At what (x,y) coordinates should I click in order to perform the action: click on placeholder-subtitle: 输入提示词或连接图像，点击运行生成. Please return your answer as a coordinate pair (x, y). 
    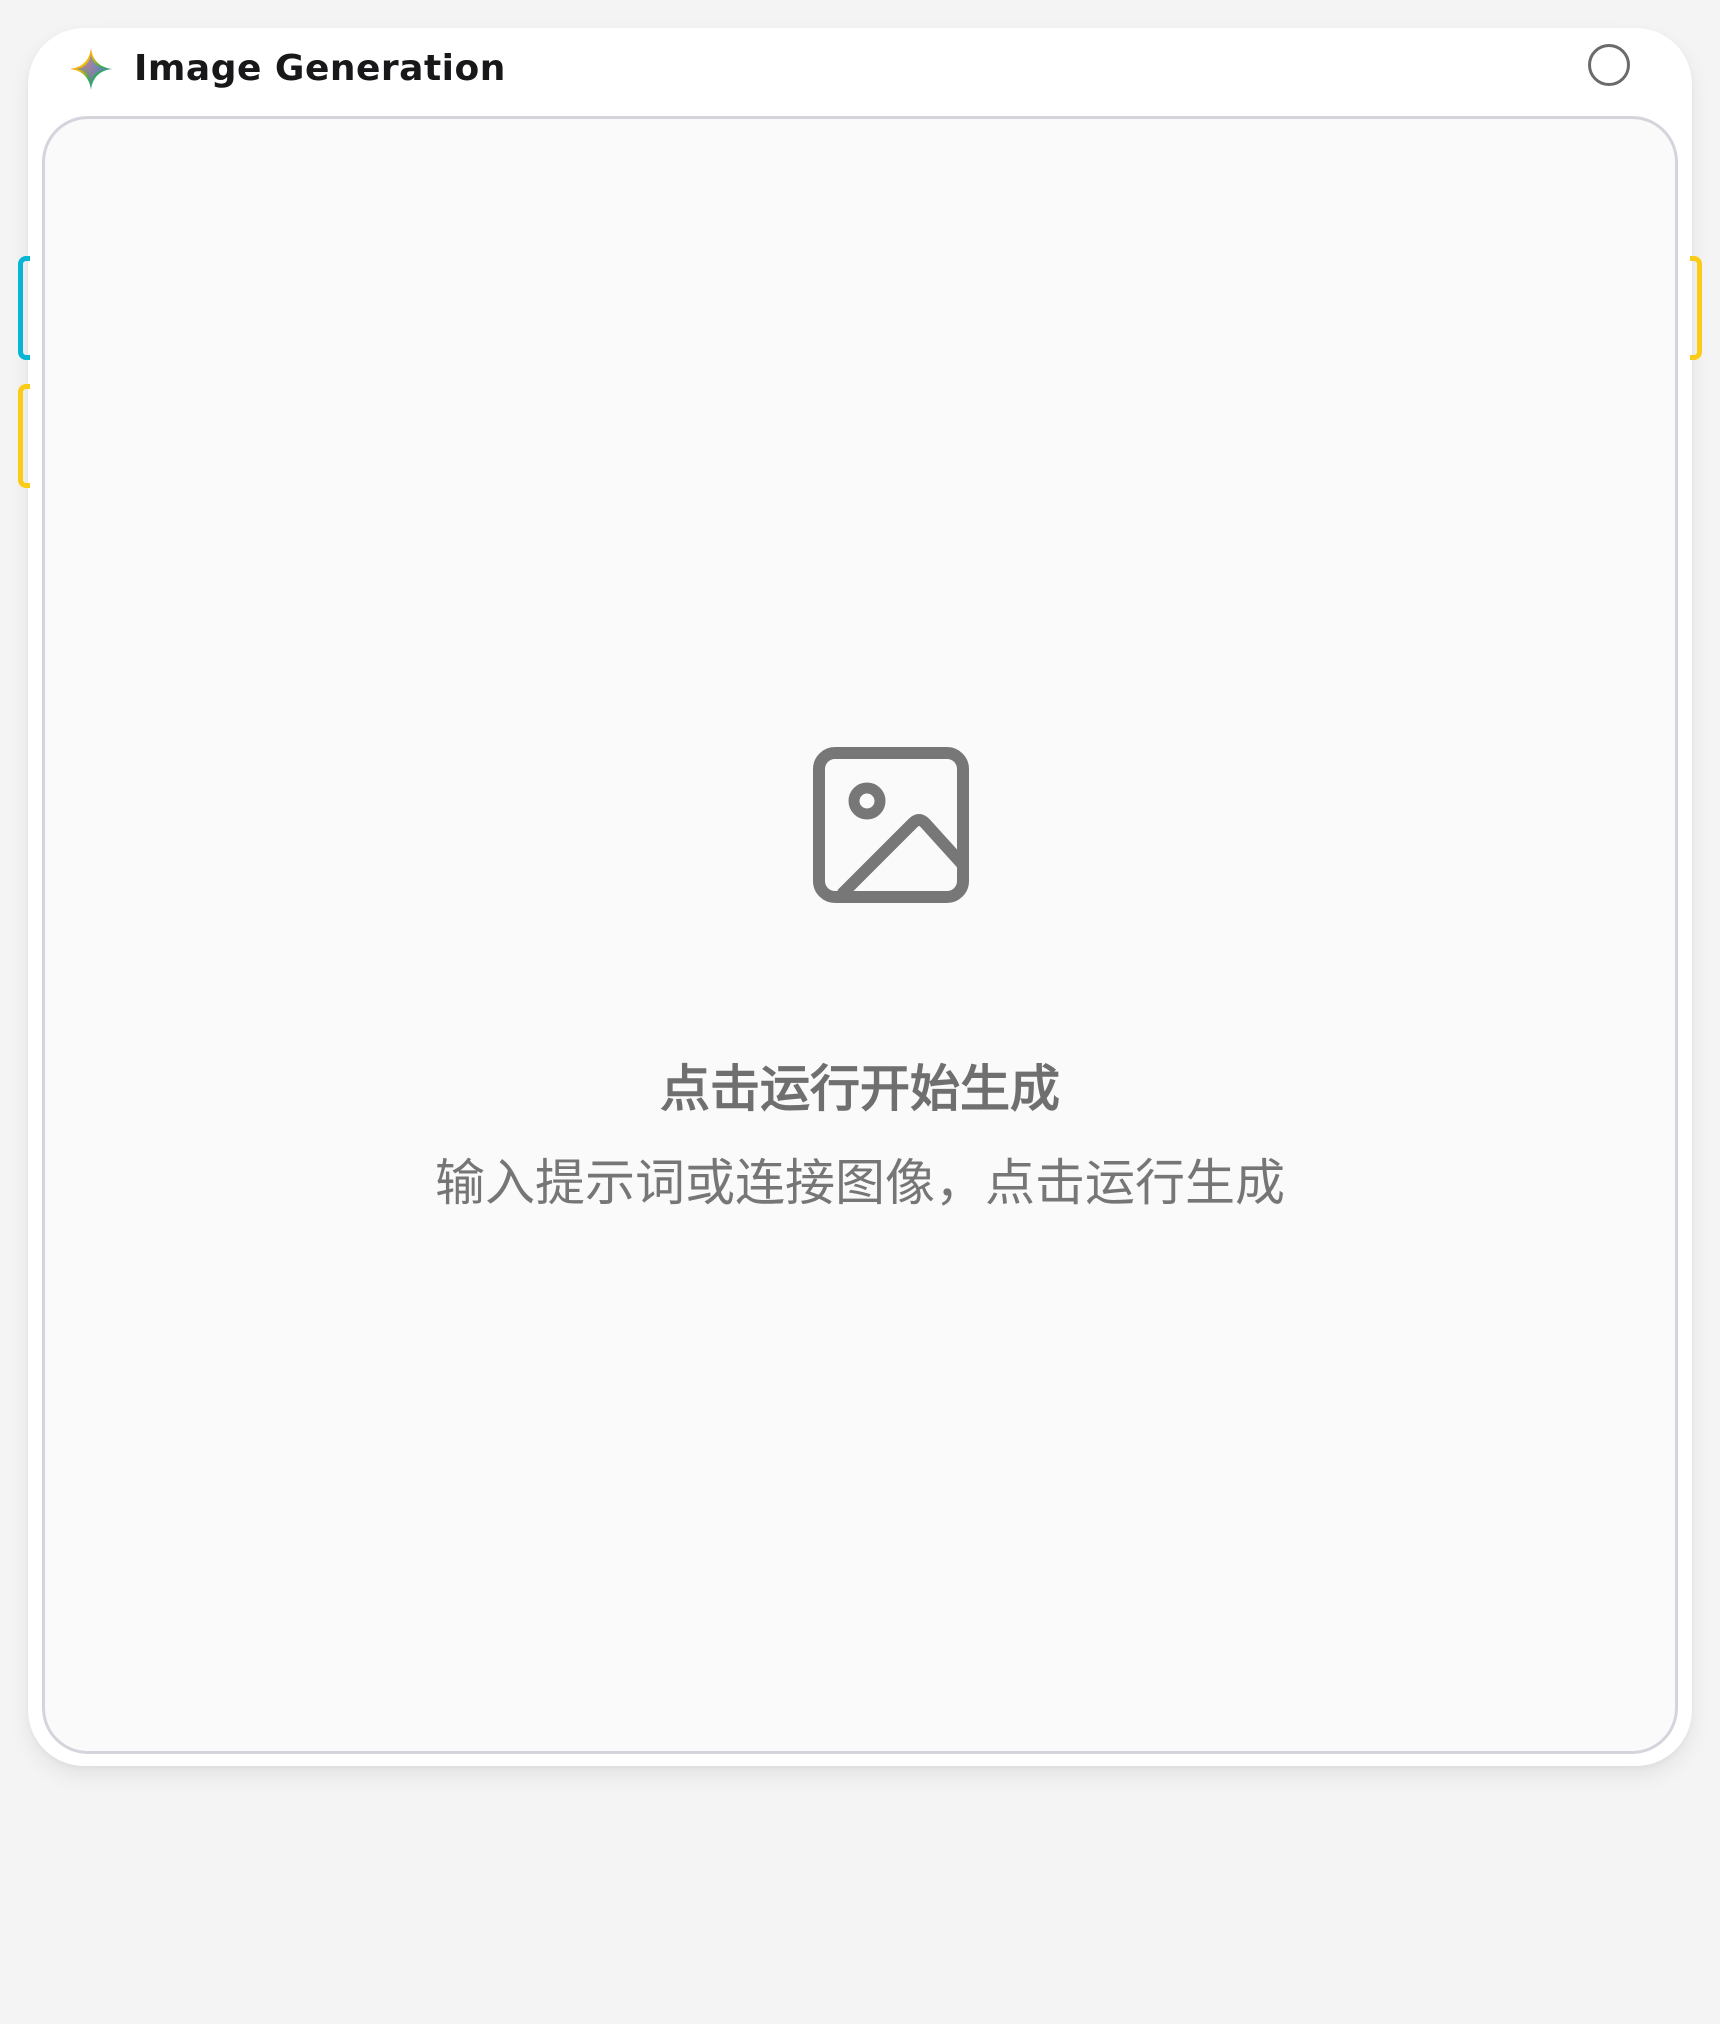
    Looking at the image, I should click on (860, 1183).